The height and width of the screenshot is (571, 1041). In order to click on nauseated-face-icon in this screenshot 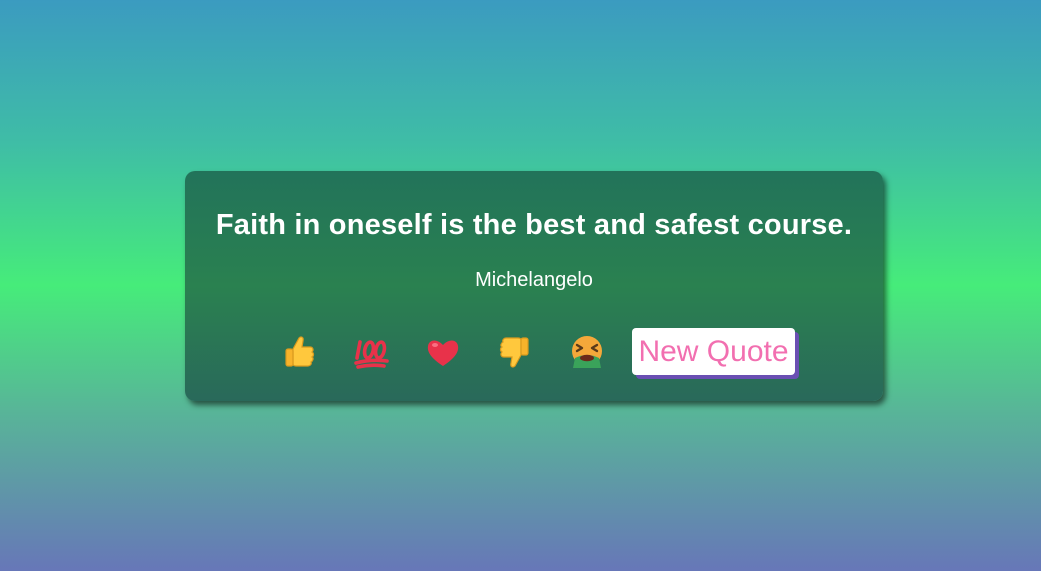, I will do `click(587, 352)`.